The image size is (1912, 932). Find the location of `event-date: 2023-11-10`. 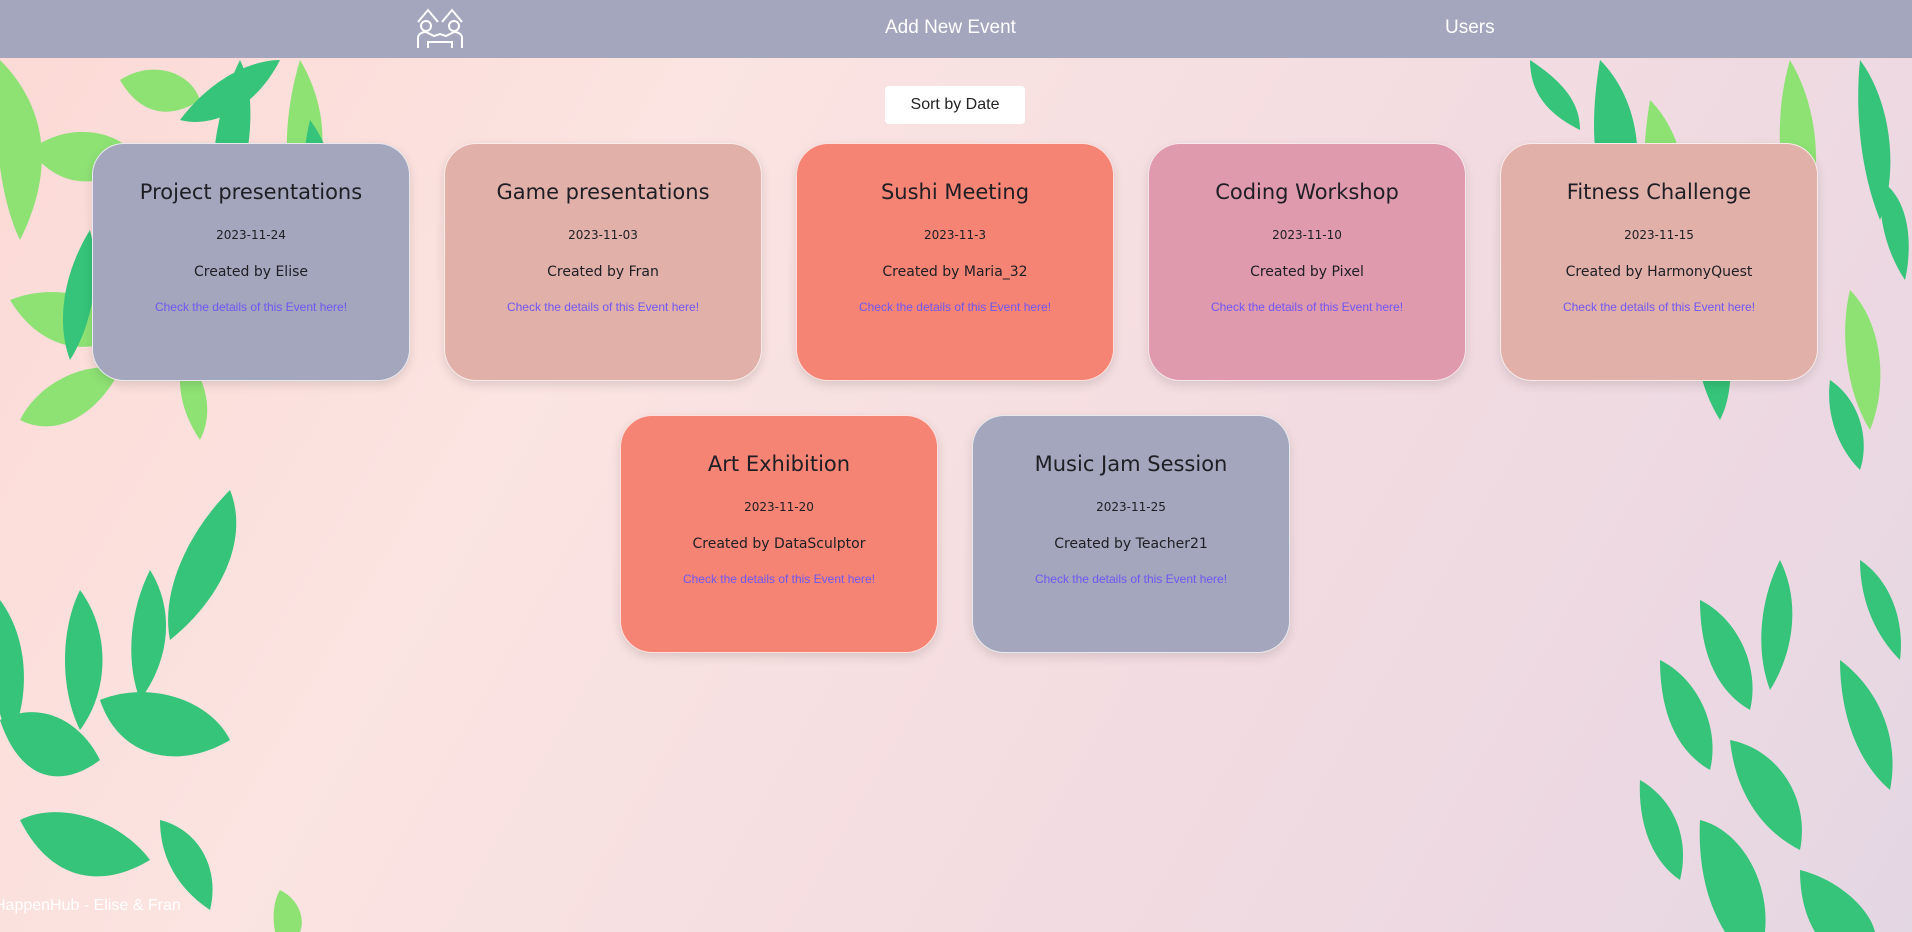

event-date: 2023-11-10 is located at coordinates (1307, 235).